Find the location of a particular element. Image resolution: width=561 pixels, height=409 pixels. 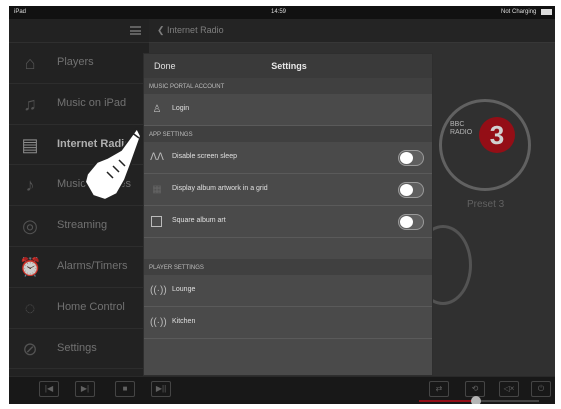

artwork-grid-toggle is located at coordinates (411, 190).